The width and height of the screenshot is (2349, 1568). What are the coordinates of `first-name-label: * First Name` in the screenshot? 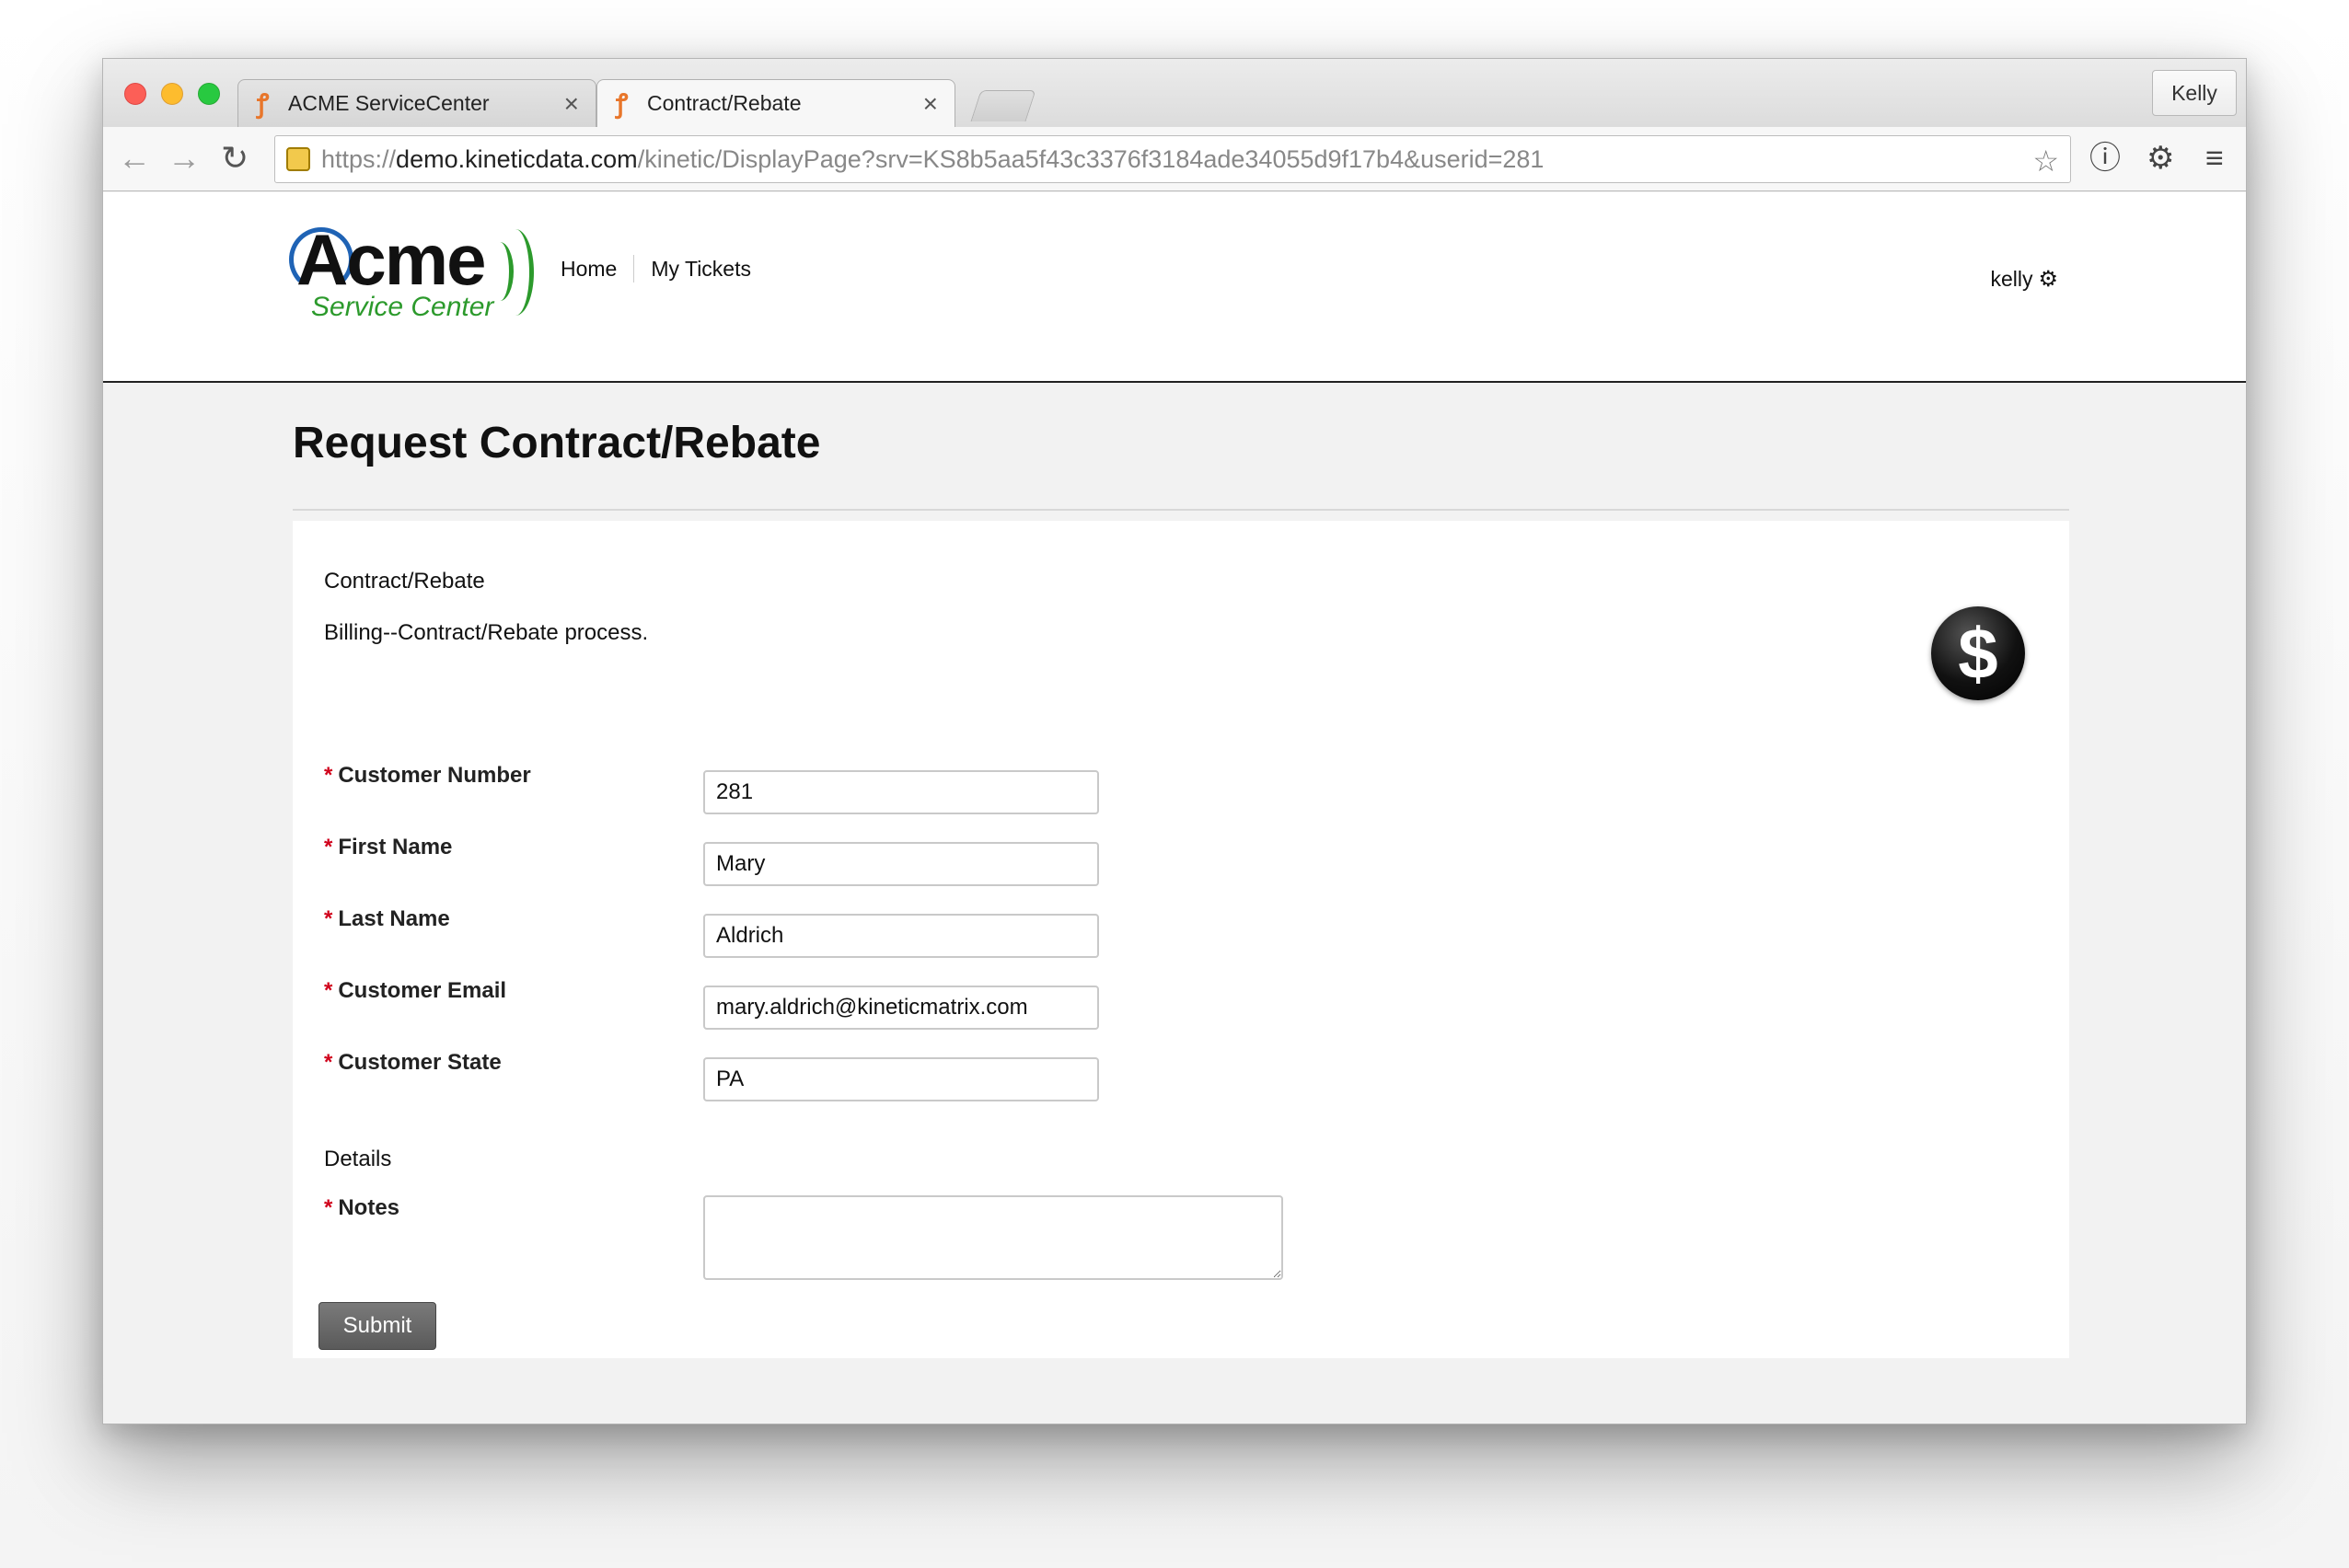 It's located at (388, 847).